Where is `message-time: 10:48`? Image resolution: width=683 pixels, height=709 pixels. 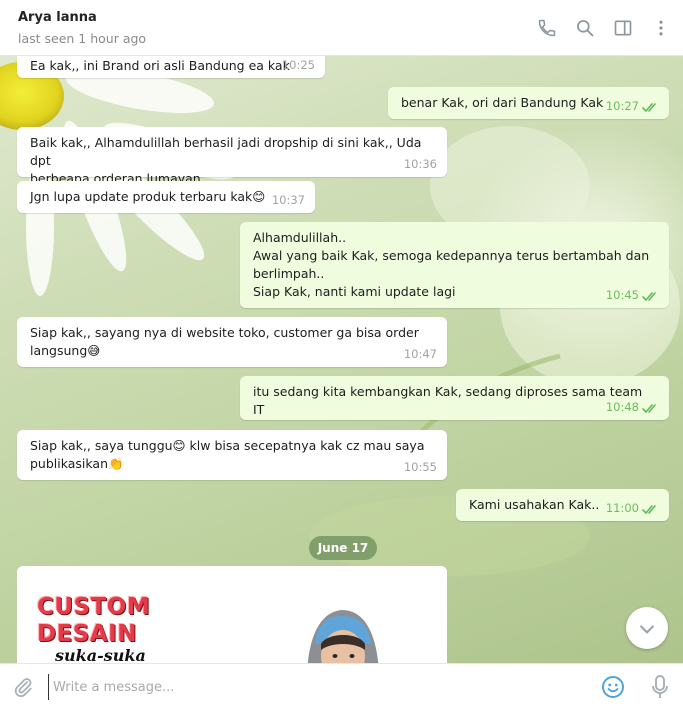
message-time: 10:48 is located at coordinates (622, 407).